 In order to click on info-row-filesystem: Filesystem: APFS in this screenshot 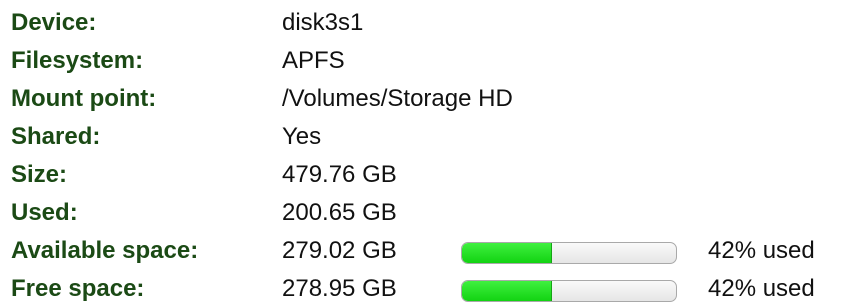, I will do `click(426, 61)`.